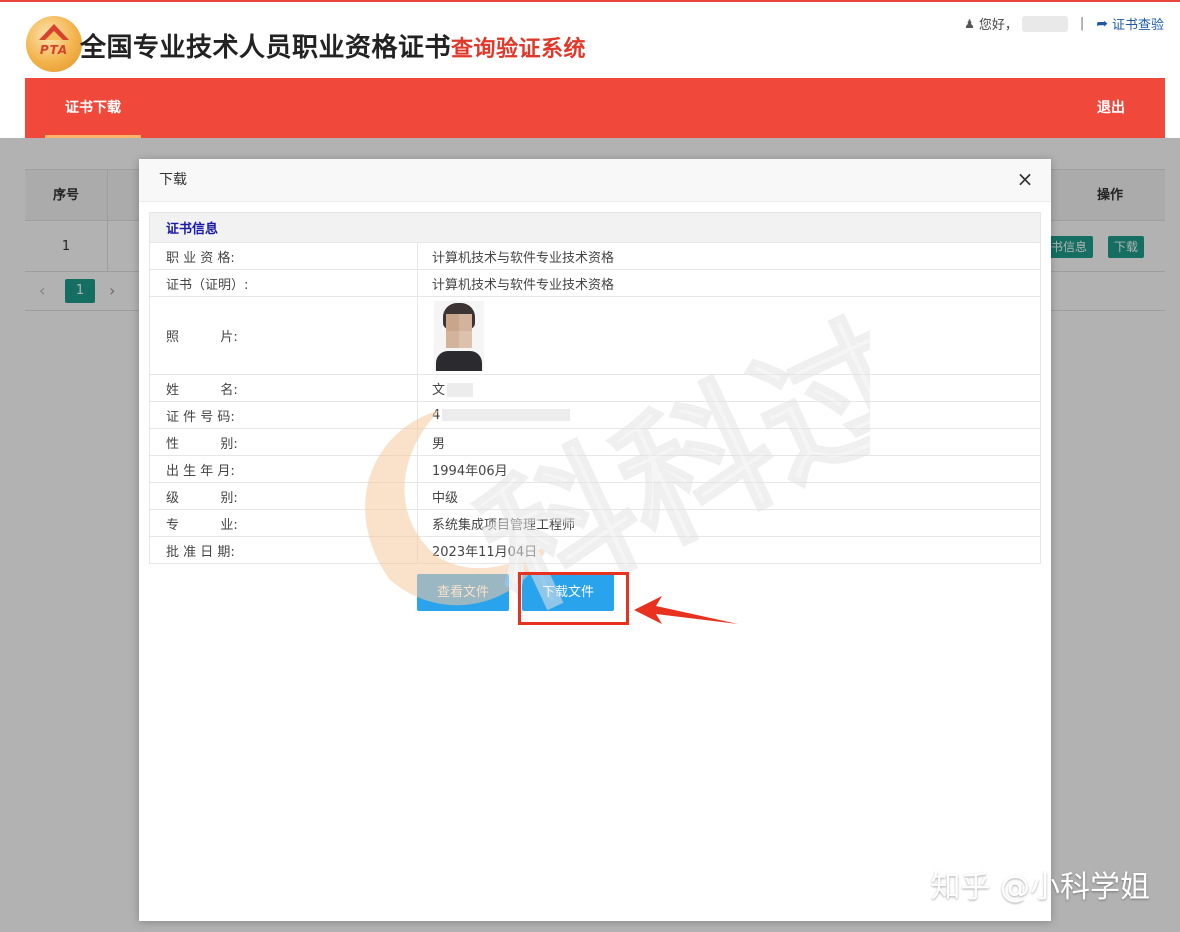  What do you see at coordinates (266, 48) in the screenshot?
I see `site-title-main: 全国专业技术人员职业资格证书` at bounding box center [266, 48].